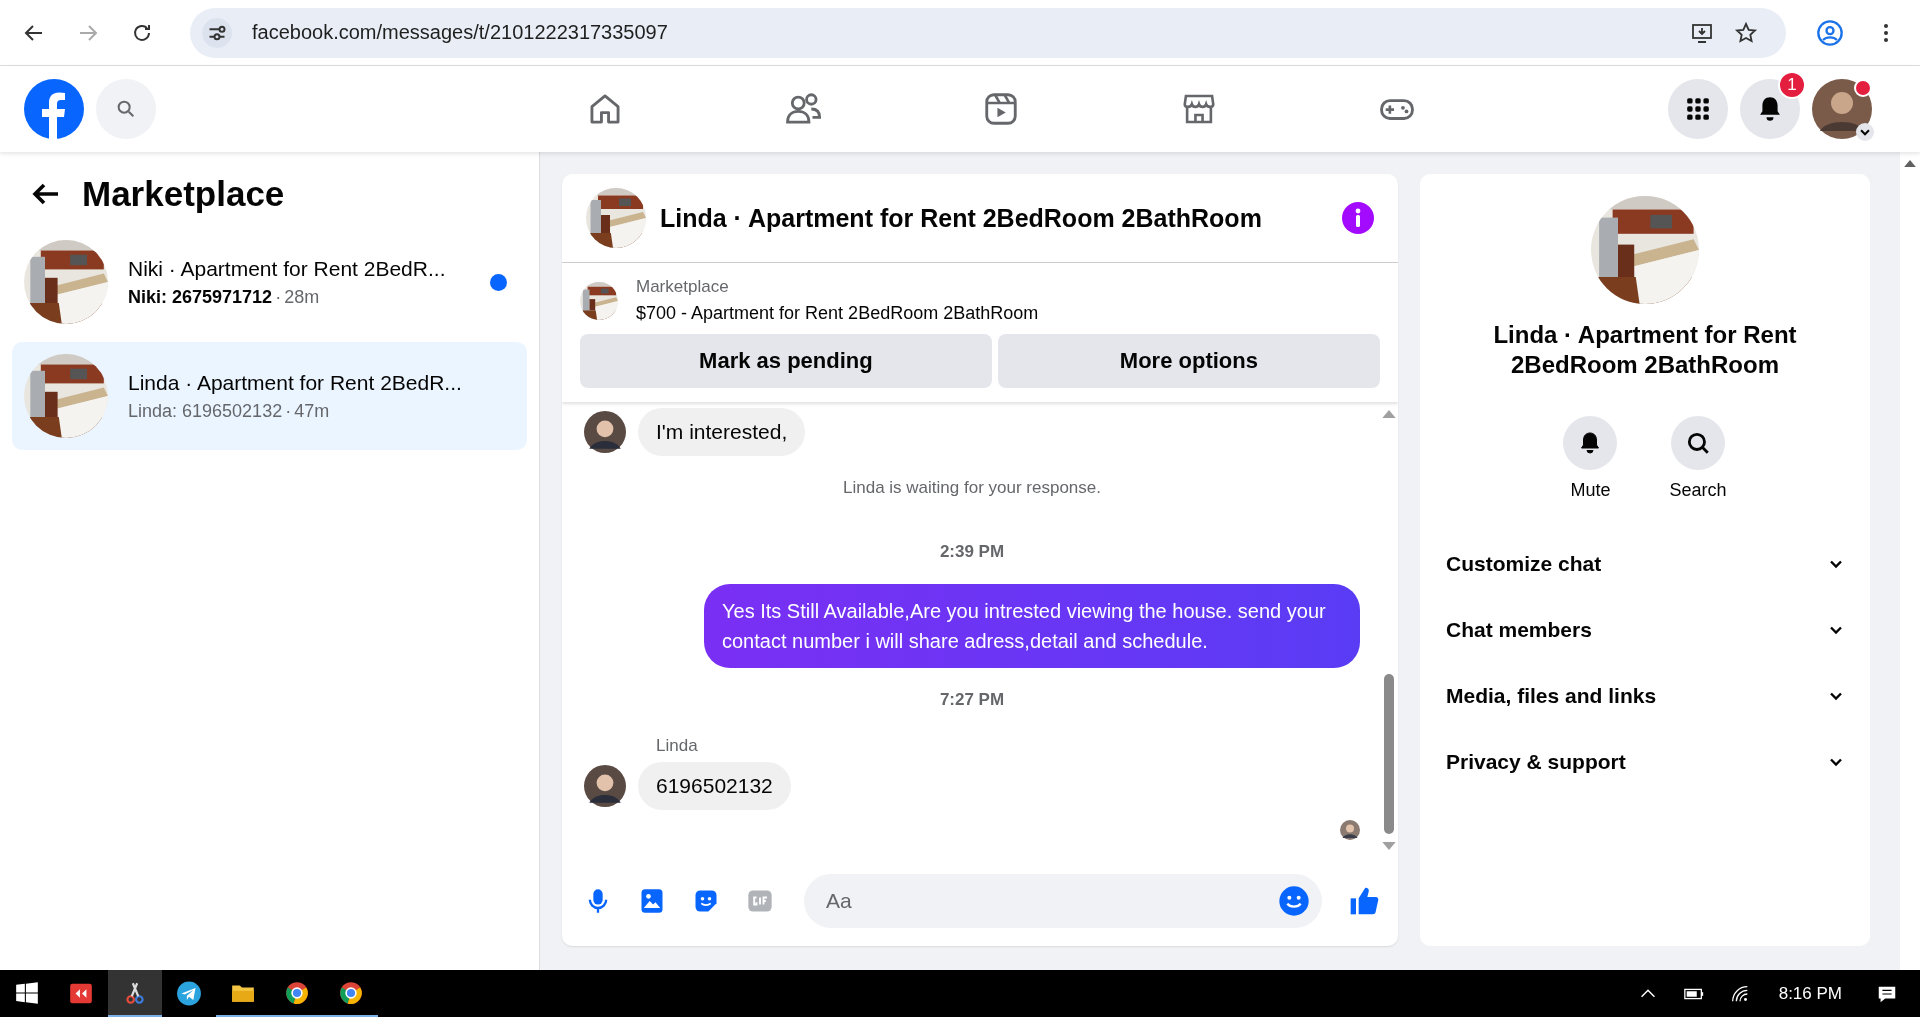 The image size is (1920, 1017). What do you see at coordinates (677, 745) in the screenshot?
I see `sender-name: Linda` at bounding box center [677, 745].